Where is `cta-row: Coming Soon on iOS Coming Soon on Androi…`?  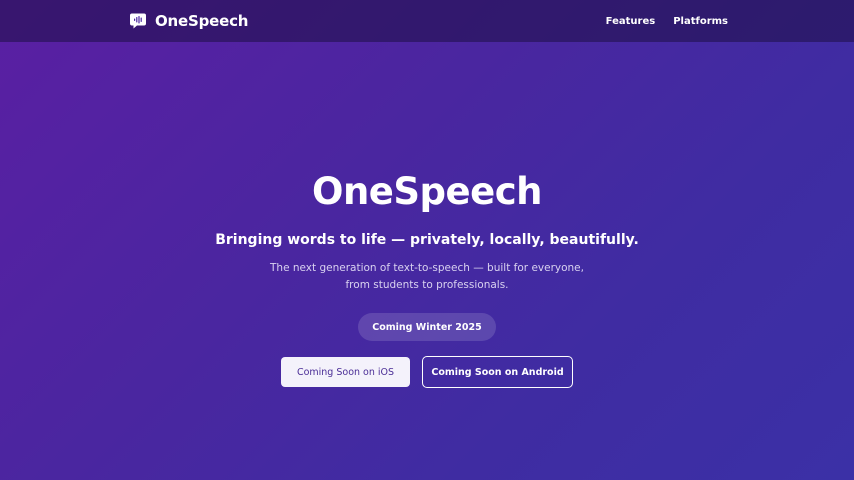
cta-row: Coming Soon on iOS Coming Soon on Androi… is located at coordinates (427, 372).